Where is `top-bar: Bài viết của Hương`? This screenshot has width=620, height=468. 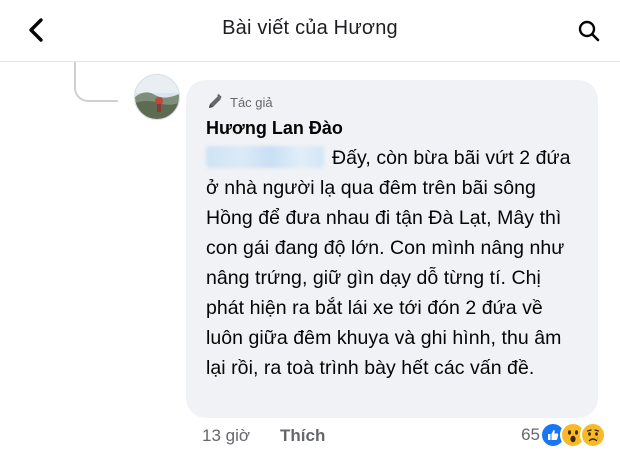 top-bar: Bài viết của Hương is located at coordinates (310, 31).